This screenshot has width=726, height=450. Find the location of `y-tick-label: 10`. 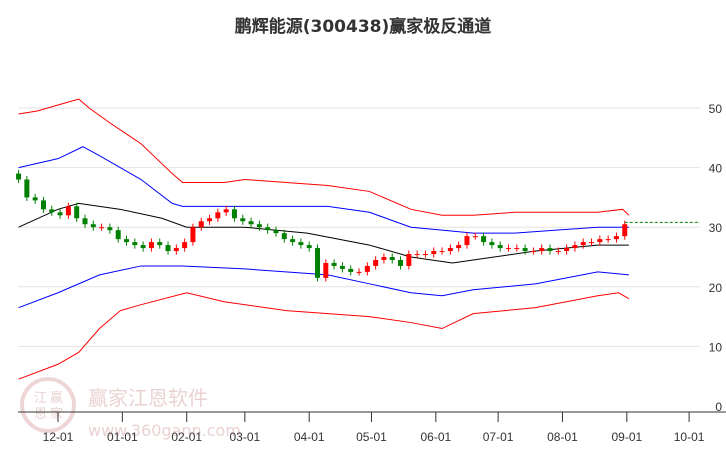

y-tick-label: 10 is located at coordinates (716, 347).